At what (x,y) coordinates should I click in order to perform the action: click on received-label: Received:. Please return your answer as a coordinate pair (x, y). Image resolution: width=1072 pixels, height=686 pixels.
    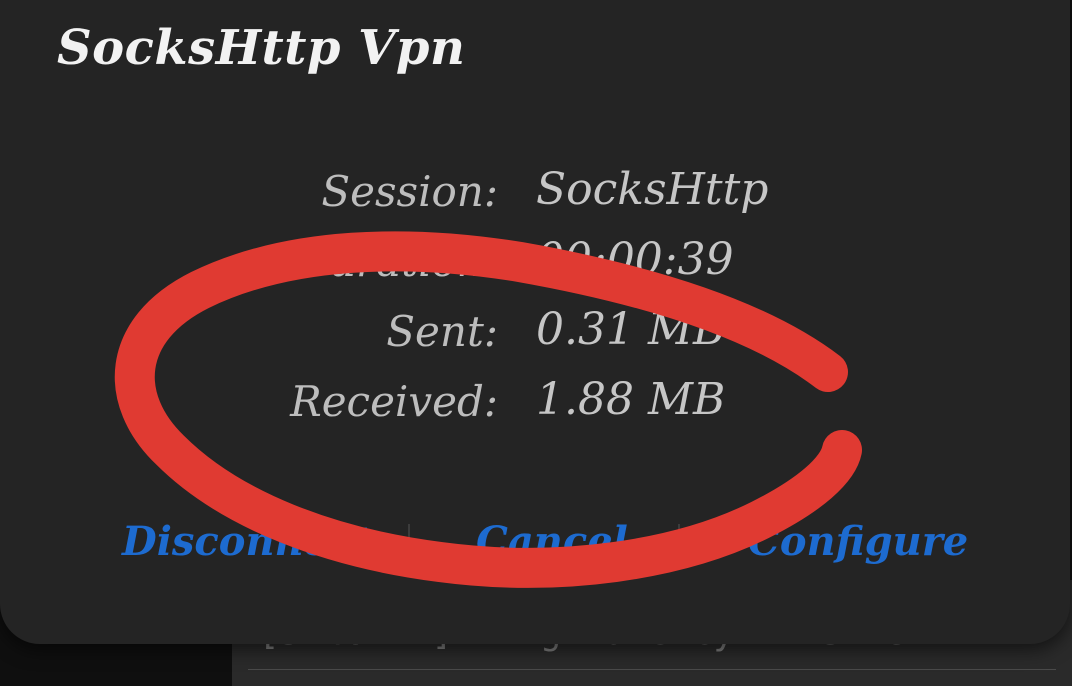
    Looking at the image, I should click on (394, 401).